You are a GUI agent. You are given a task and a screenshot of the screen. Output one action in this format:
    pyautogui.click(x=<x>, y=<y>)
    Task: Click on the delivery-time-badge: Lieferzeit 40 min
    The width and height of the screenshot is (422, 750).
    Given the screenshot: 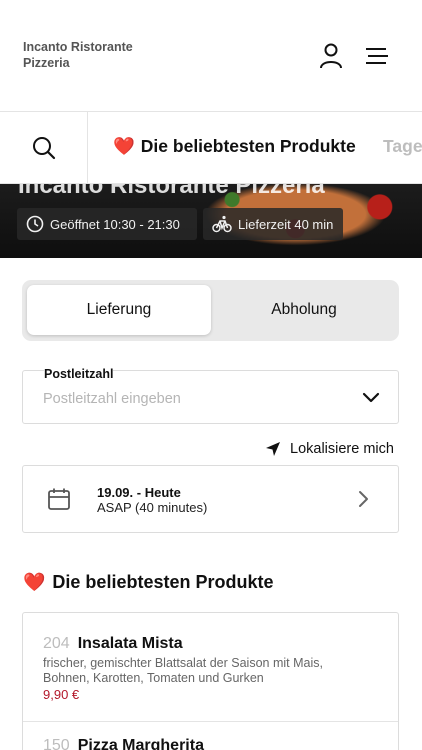 What is the action you would take?
    pyautogui.click(x=273, y=224)
    